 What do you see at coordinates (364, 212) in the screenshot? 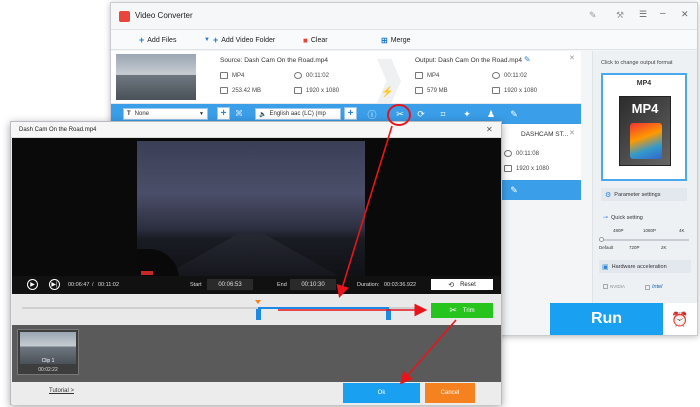
I see `arrow-to-timeline` at bounding box center [364, 212].